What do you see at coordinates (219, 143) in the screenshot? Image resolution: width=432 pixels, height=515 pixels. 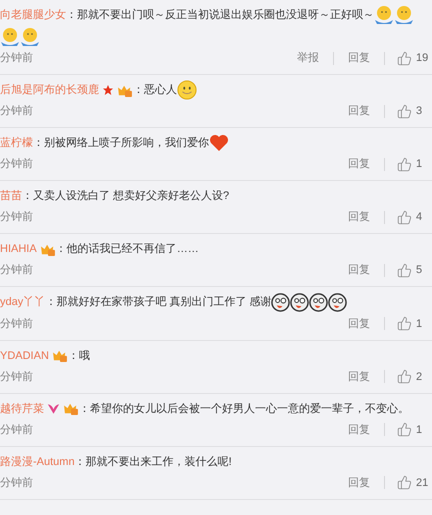 I see `heart-emoji-icon` at bounding box center [219, 143].